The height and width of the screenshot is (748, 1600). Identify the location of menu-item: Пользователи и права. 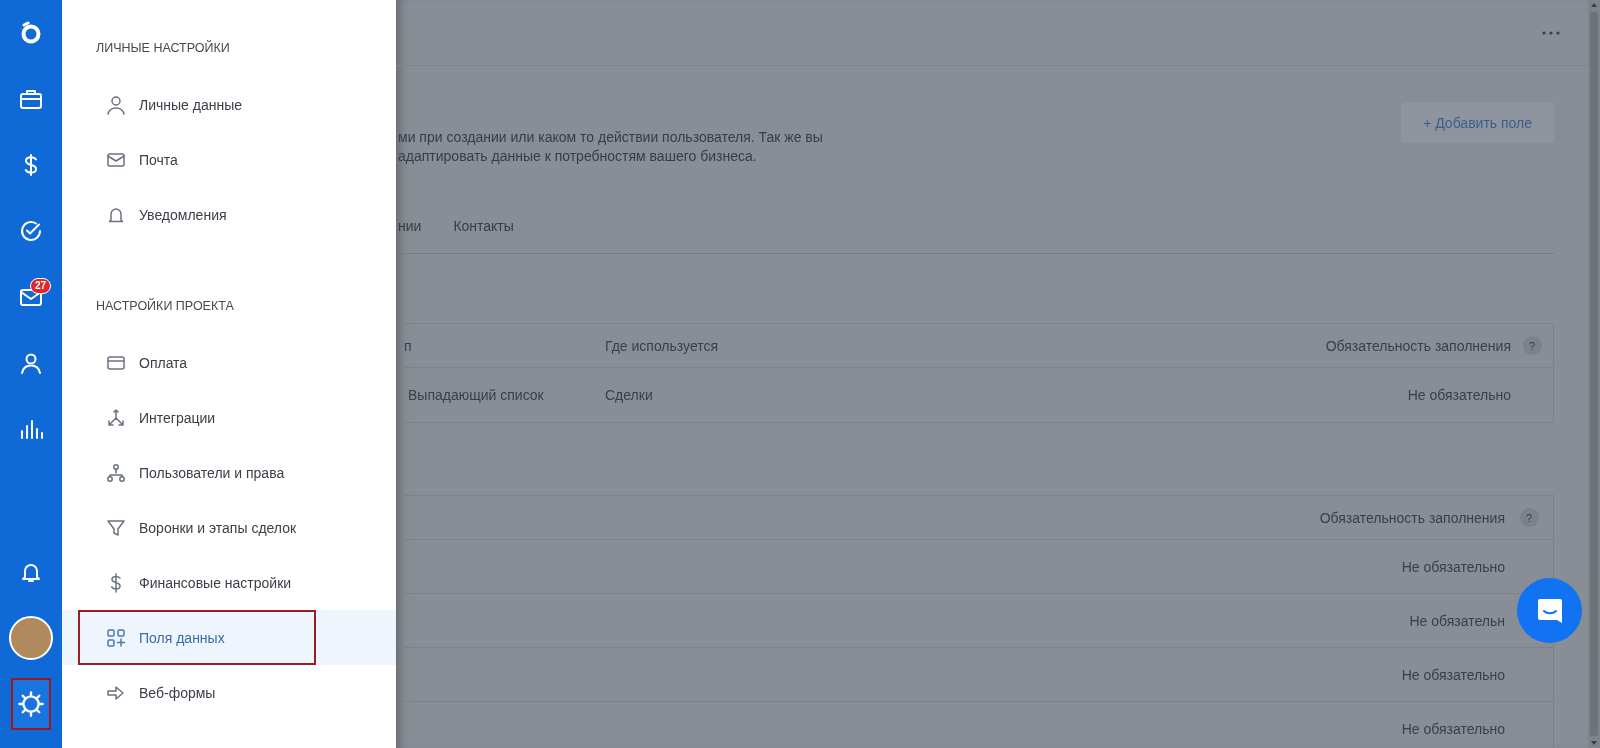
(197, 472).